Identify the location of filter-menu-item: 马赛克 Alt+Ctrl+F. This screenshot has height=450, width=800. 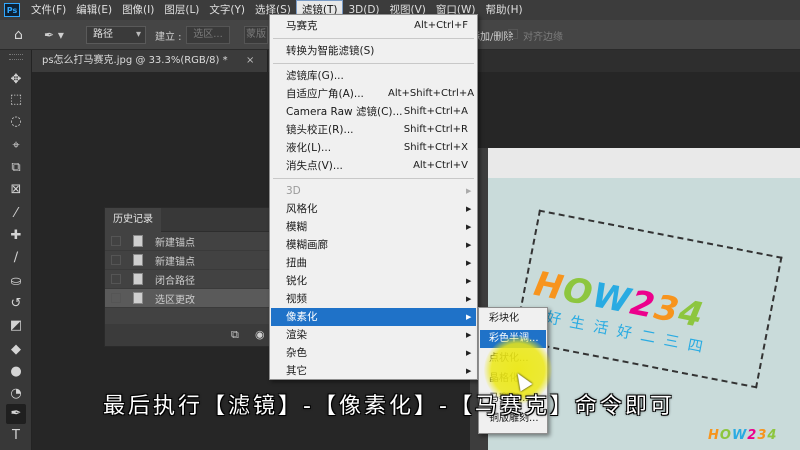
(373, 26).